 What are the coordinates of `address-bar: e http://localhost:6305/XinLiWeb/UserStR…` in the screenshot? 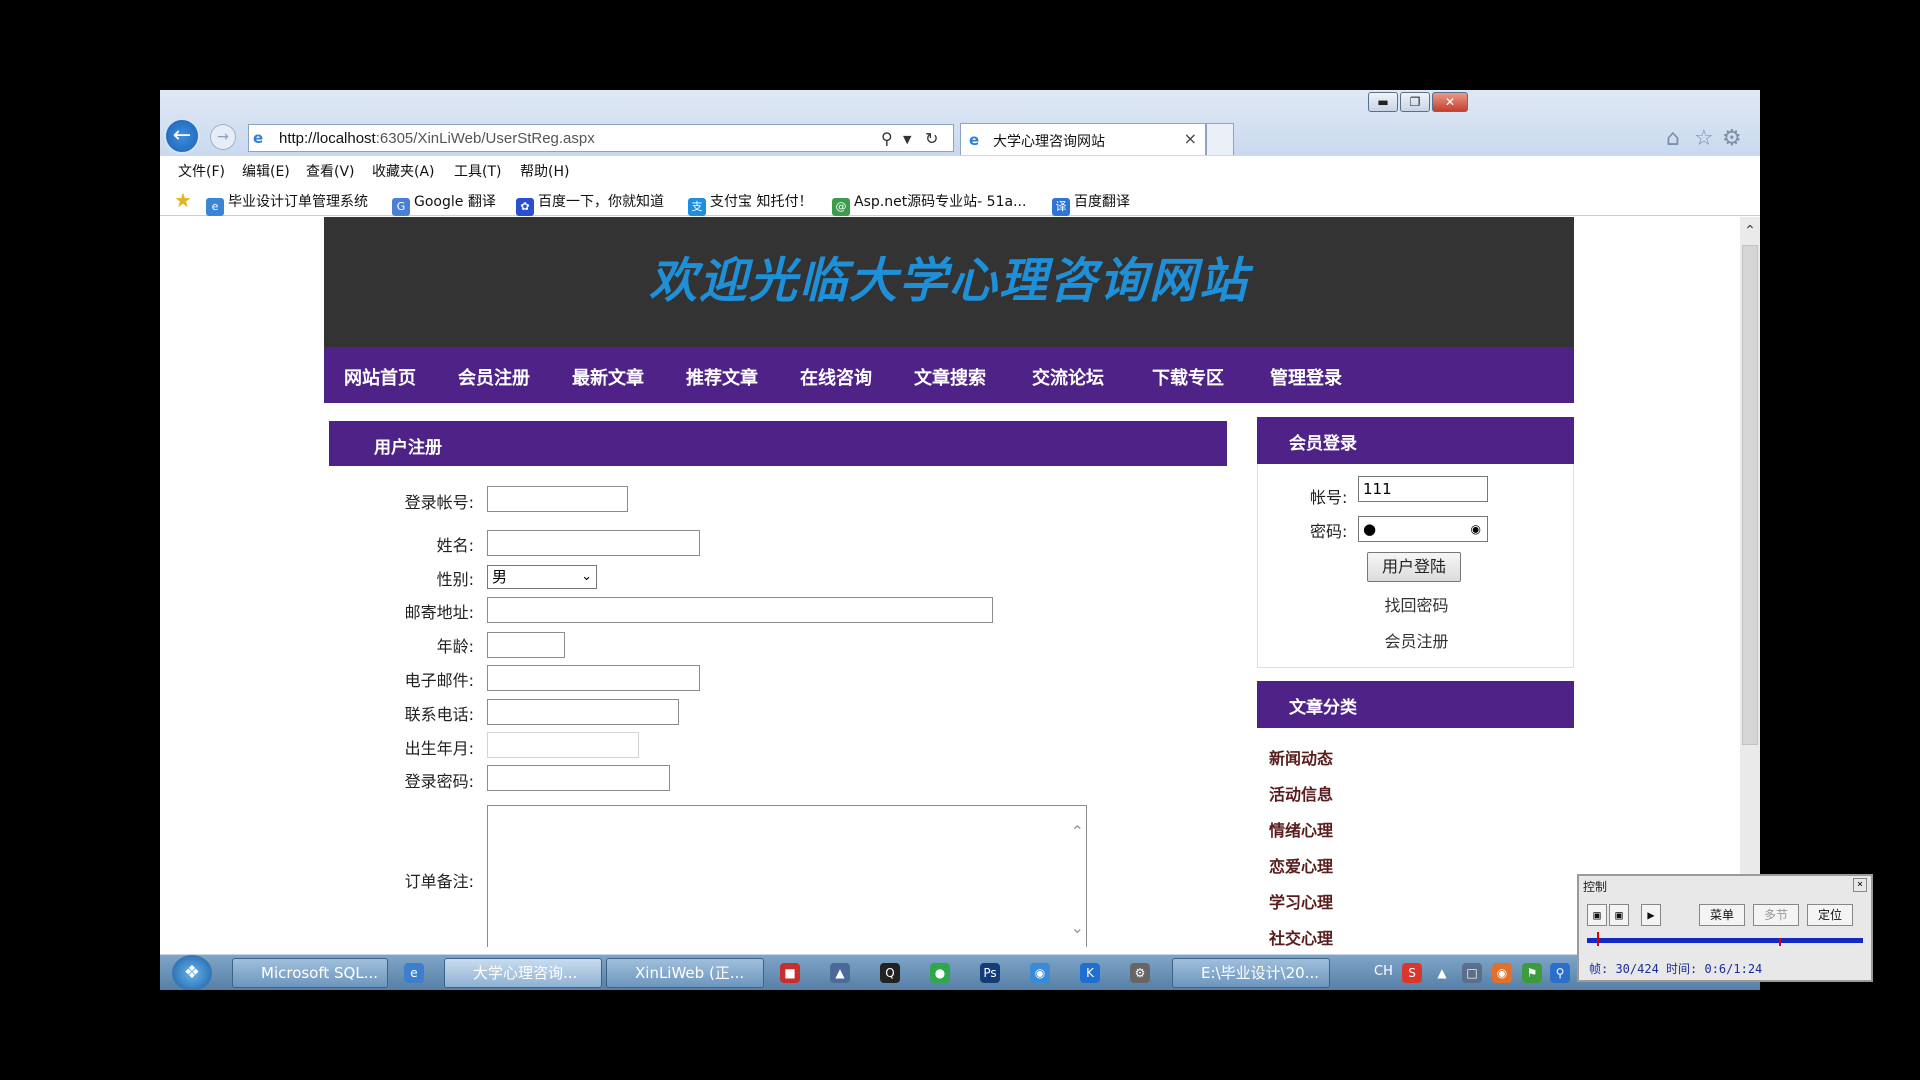 It's located at (601, 138).